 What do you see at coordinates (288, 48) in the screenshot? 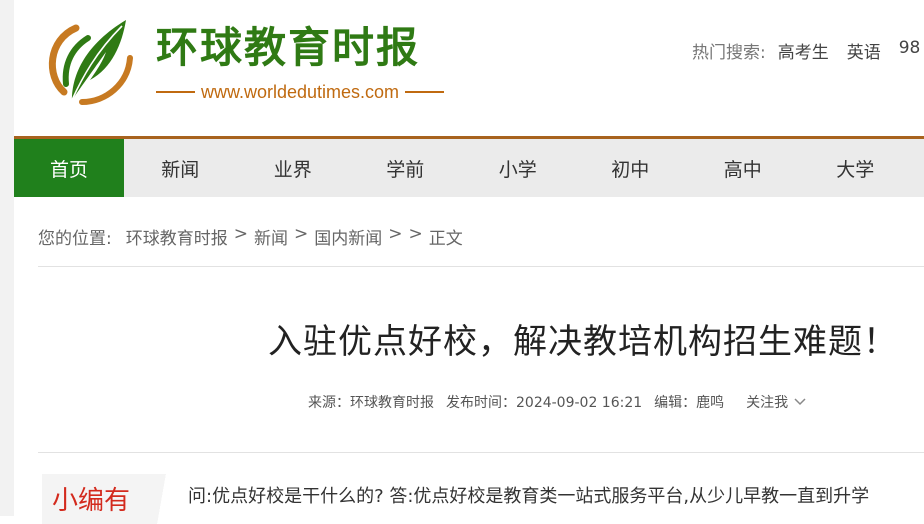
I see `site-name: 环球教育时报` at bounding box center [288, 48].